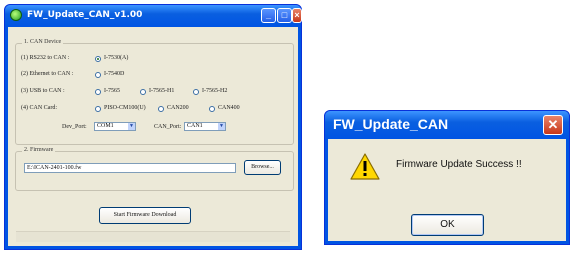 The height and width of the screenshot is (255, 574). What do you see at coordinates (153, 16) in the screenshot?
I see `main-title-bar: FW_Update_CAN_v1.00 _ □ ×` at bounding box center [153, 16].